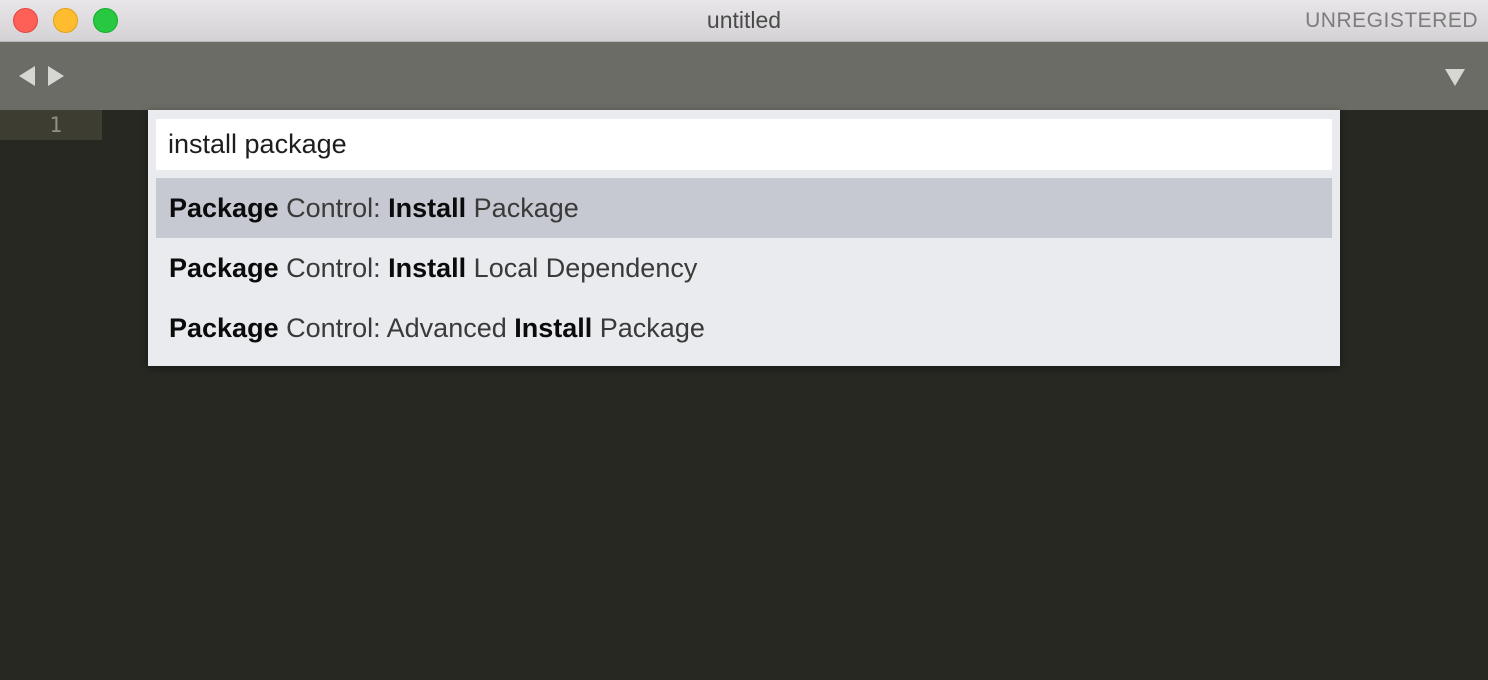  I want to click on result-text: Control: Advanced, so click(396, 328).